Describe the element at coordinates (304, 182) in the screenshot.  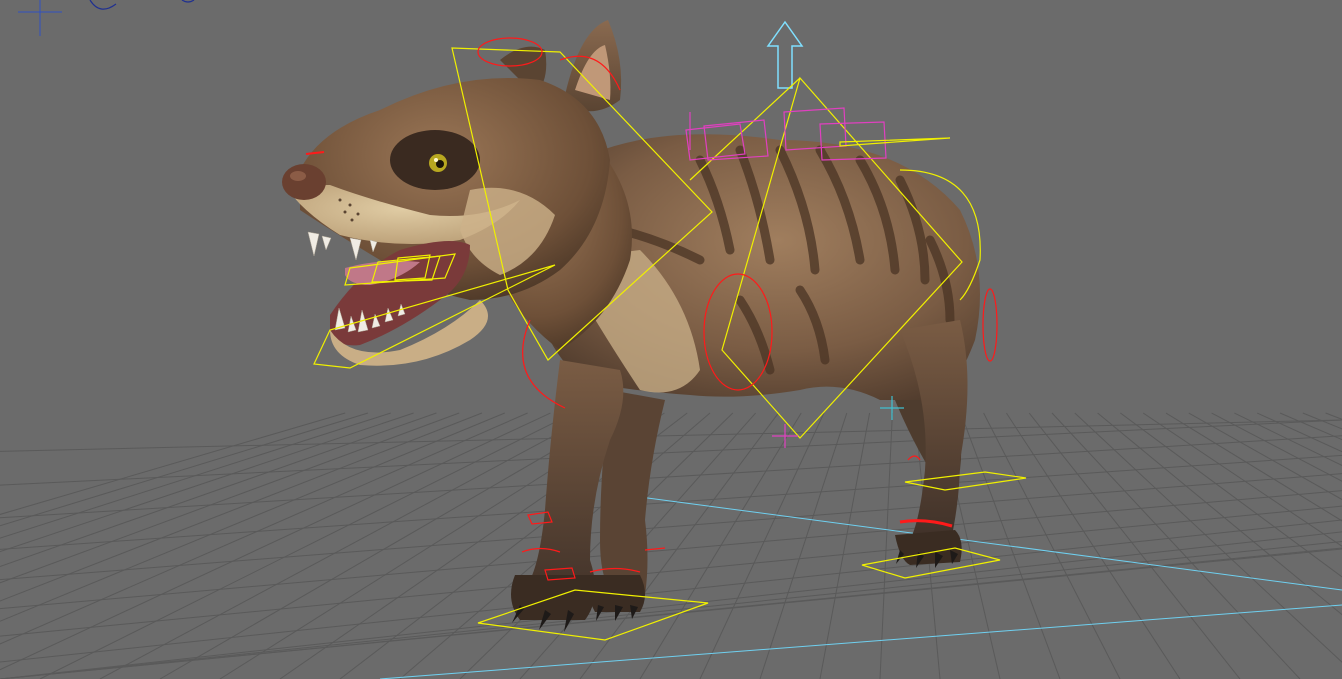
I see `nose` at that location.